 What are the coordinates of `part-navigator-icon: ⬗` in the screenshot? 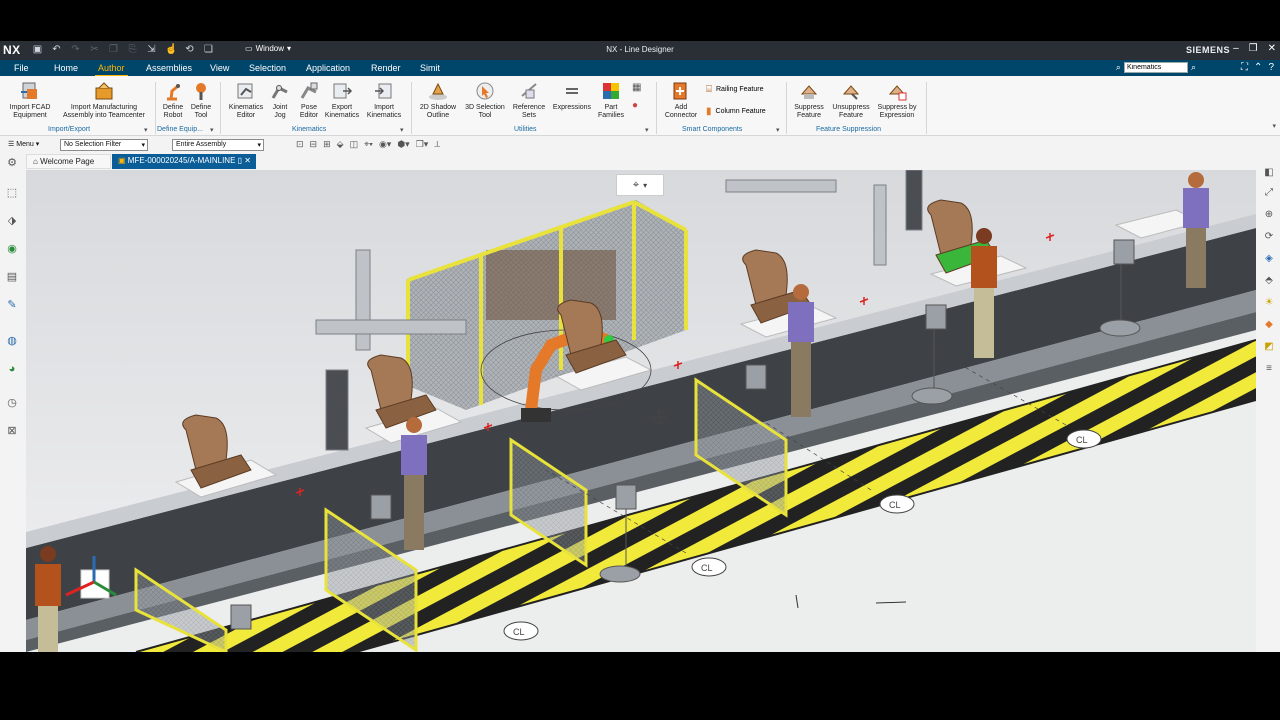 It's located at (12, 221).